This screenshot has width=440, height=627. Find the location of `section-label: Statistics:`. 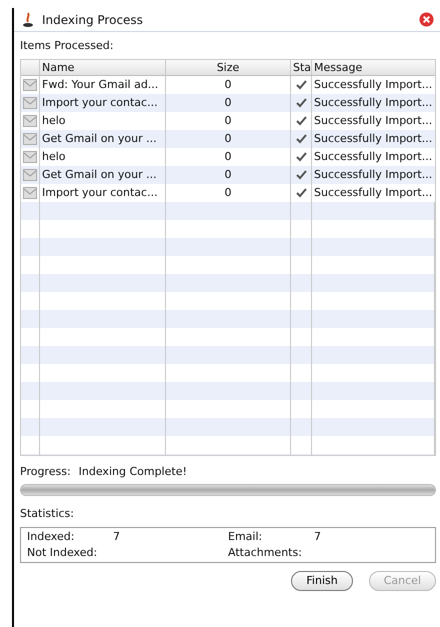

section-label: Statistics: is located at coordinates (47, 514).